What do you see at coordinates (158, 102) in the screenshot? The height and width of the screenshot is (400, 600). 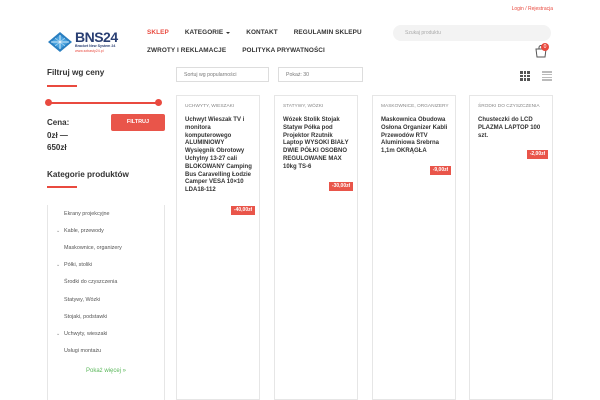 I see `price-slider-max-handle` at bounding box center [158, 102].